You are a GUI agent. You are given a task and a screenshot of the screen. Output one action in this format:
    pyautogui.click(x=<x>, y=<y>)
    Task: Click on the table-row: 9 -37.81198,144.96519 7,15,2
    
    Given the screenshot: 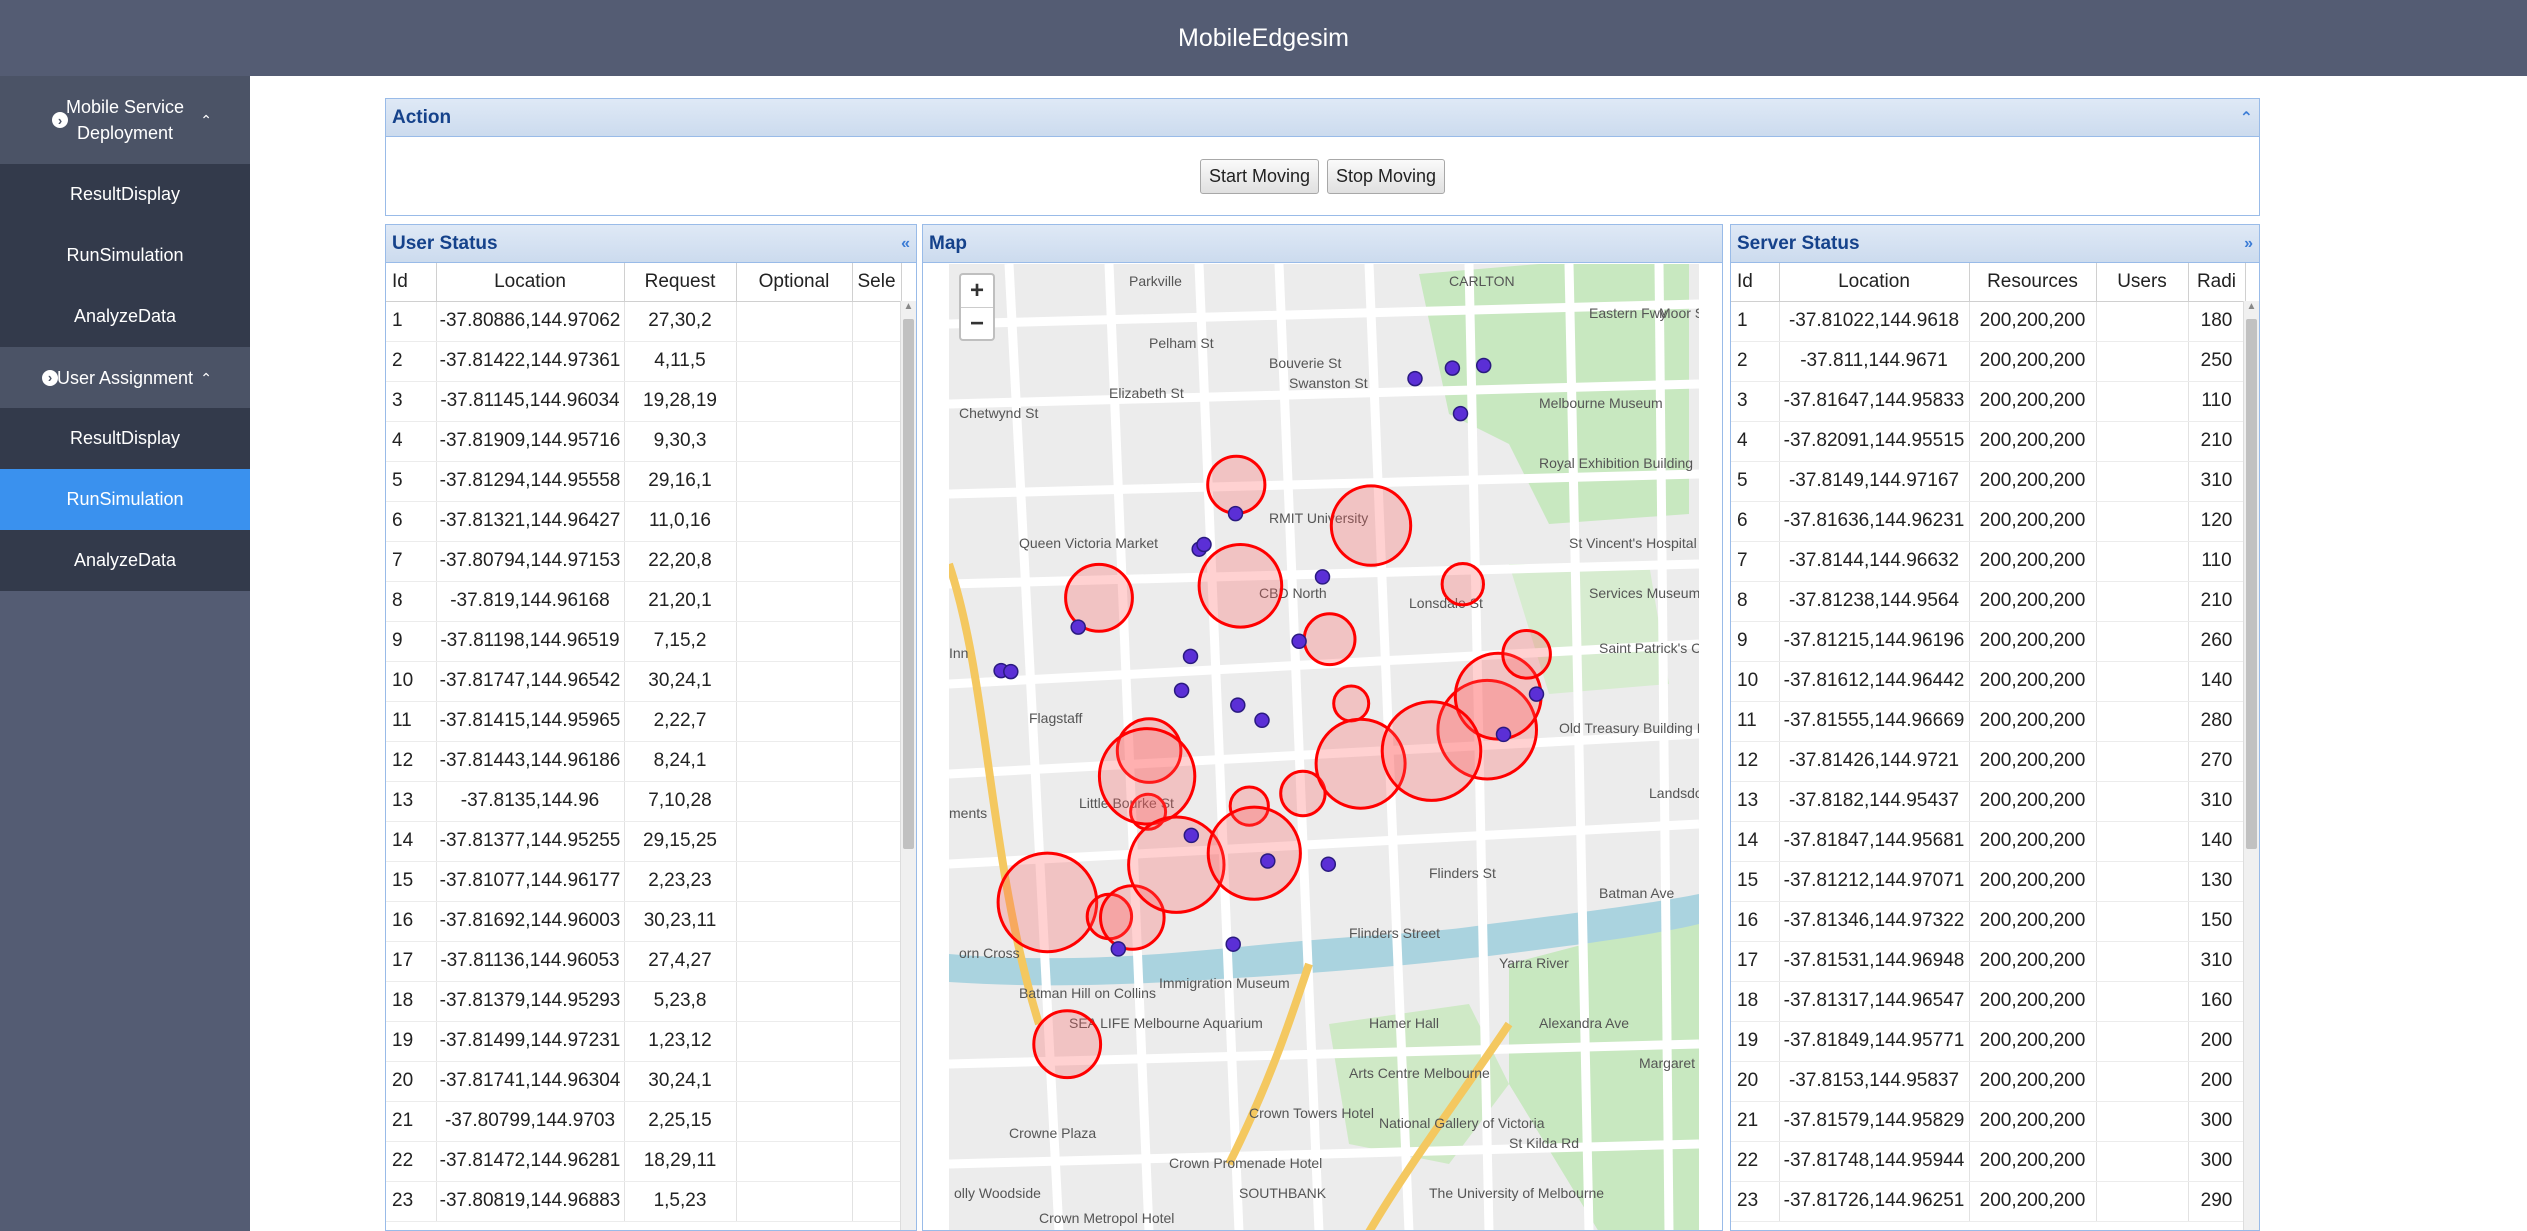 What is the action you would take?
    pyautogui.click(x=644, y=641)
    